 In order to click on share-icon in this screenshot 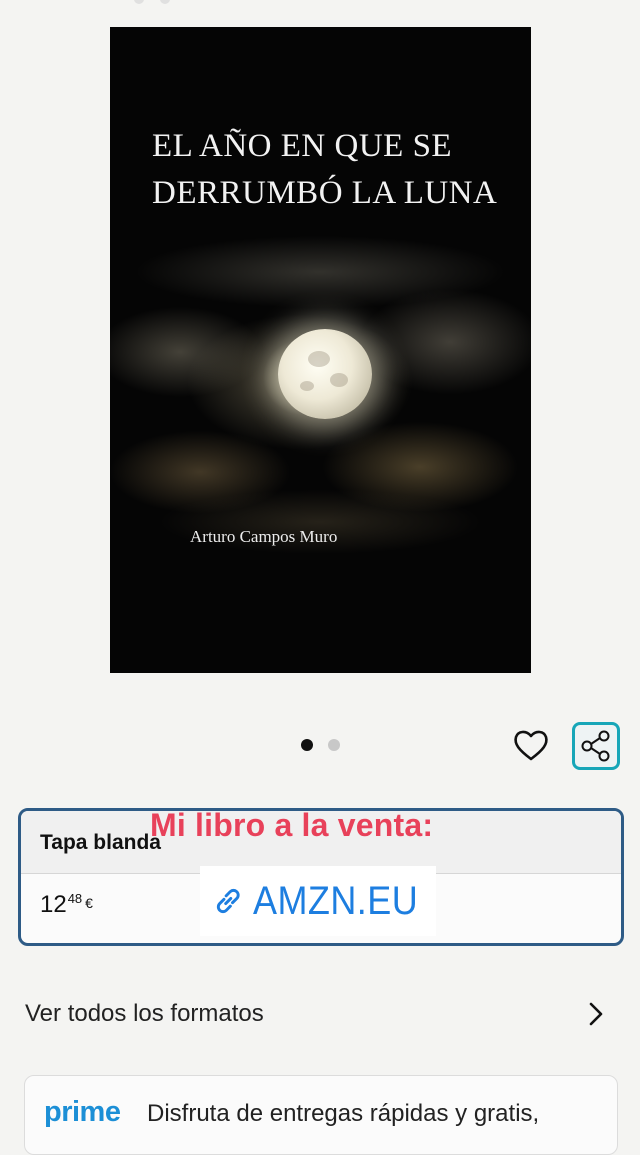, I will do `click(595, 746)`.